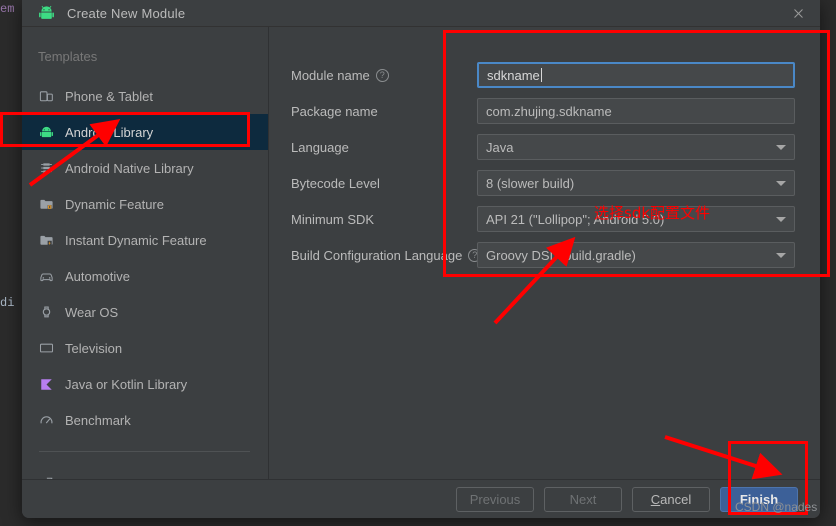 The width and height of the screenshot is (836, 526). Describe the element at coordinates (541, 75) in the screenshot. I see `text-caret` at that location.